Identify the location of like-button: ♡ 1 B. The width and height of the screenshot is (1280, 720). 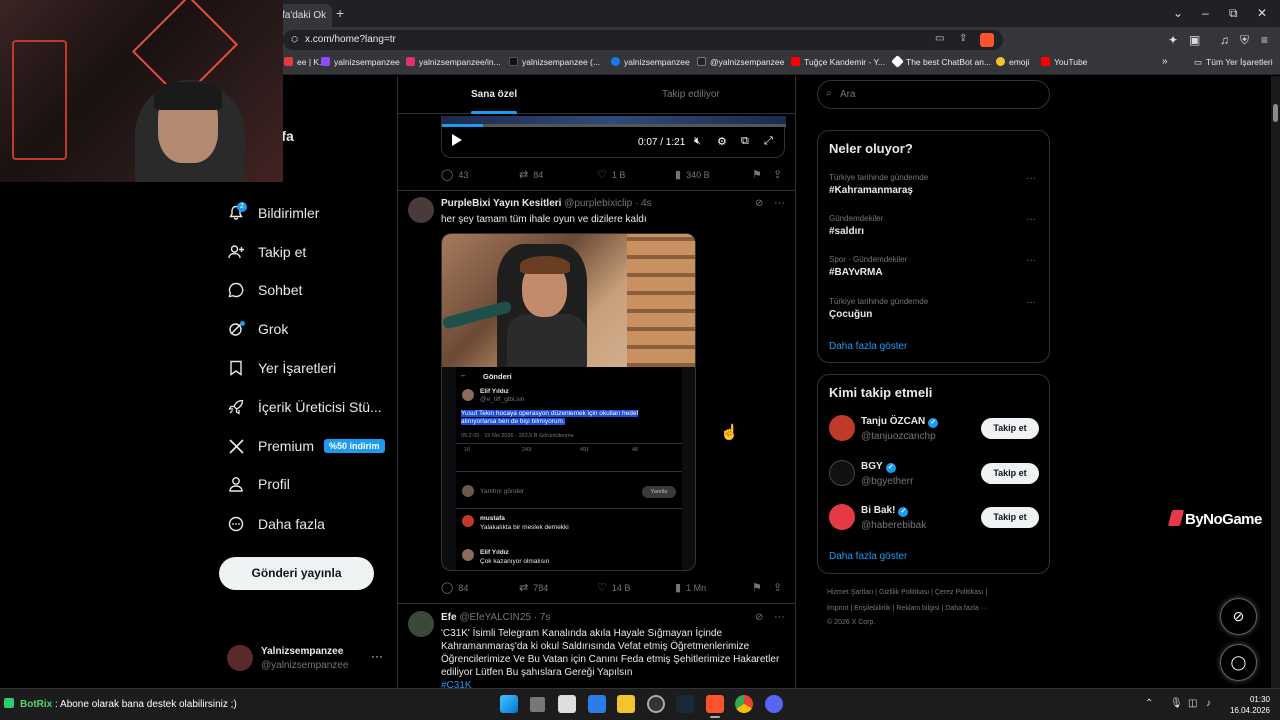
(611, 174).